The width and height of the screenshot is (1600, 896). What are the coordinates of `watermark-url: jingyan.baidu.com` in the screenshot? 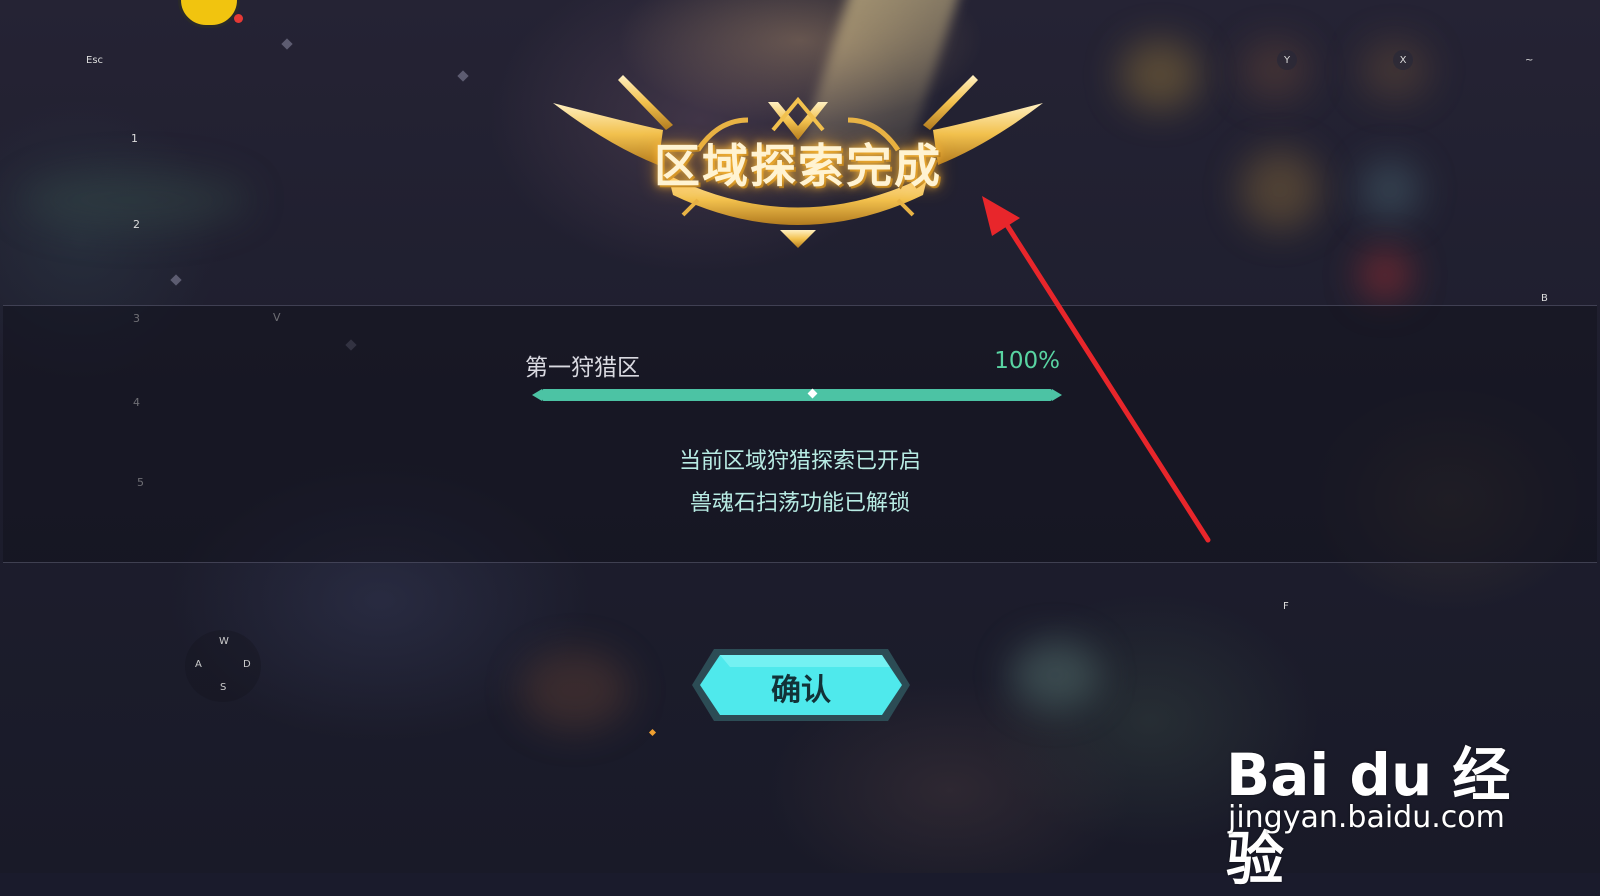 It's located at (1366, 817).